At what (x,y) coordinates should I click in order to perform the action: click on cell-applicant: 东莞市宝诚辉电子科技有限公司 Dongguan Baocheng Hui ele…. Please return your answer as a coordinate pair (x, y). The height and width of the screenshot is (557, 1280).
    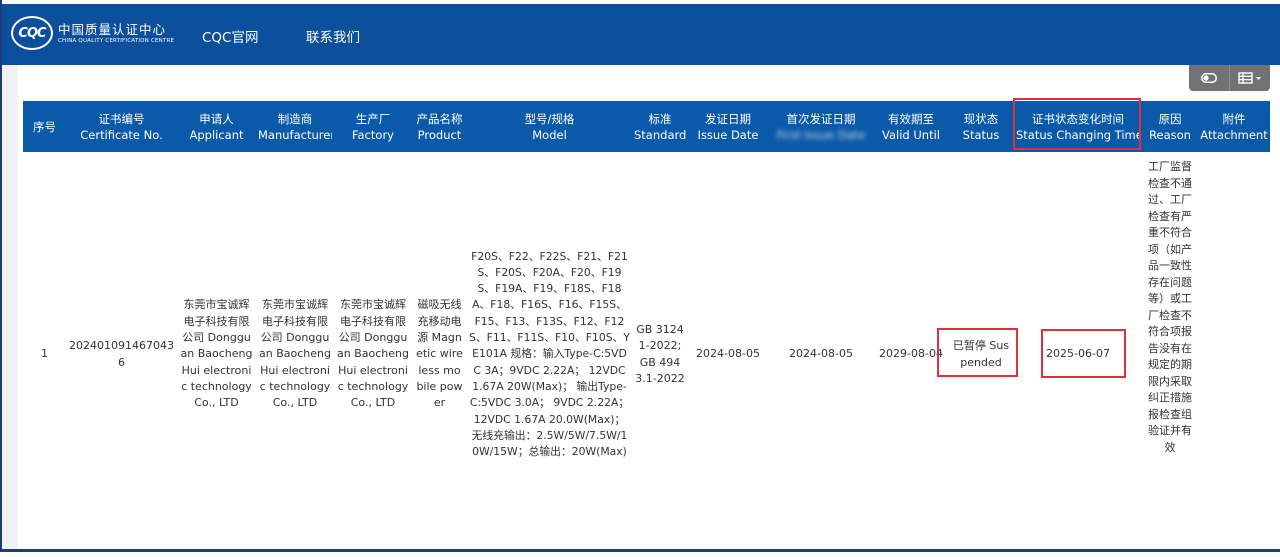
    Looking at the image, I should click on (216, 354).